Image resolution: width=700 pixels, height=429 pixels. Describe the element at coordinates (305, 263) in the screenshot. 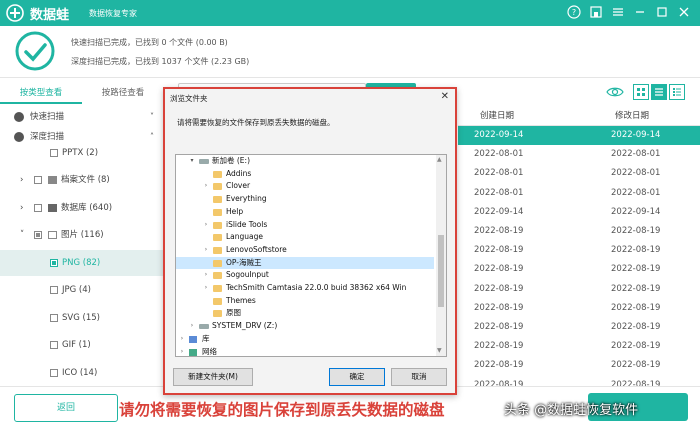

I see `tree-item: OP-海贼王` at that location.